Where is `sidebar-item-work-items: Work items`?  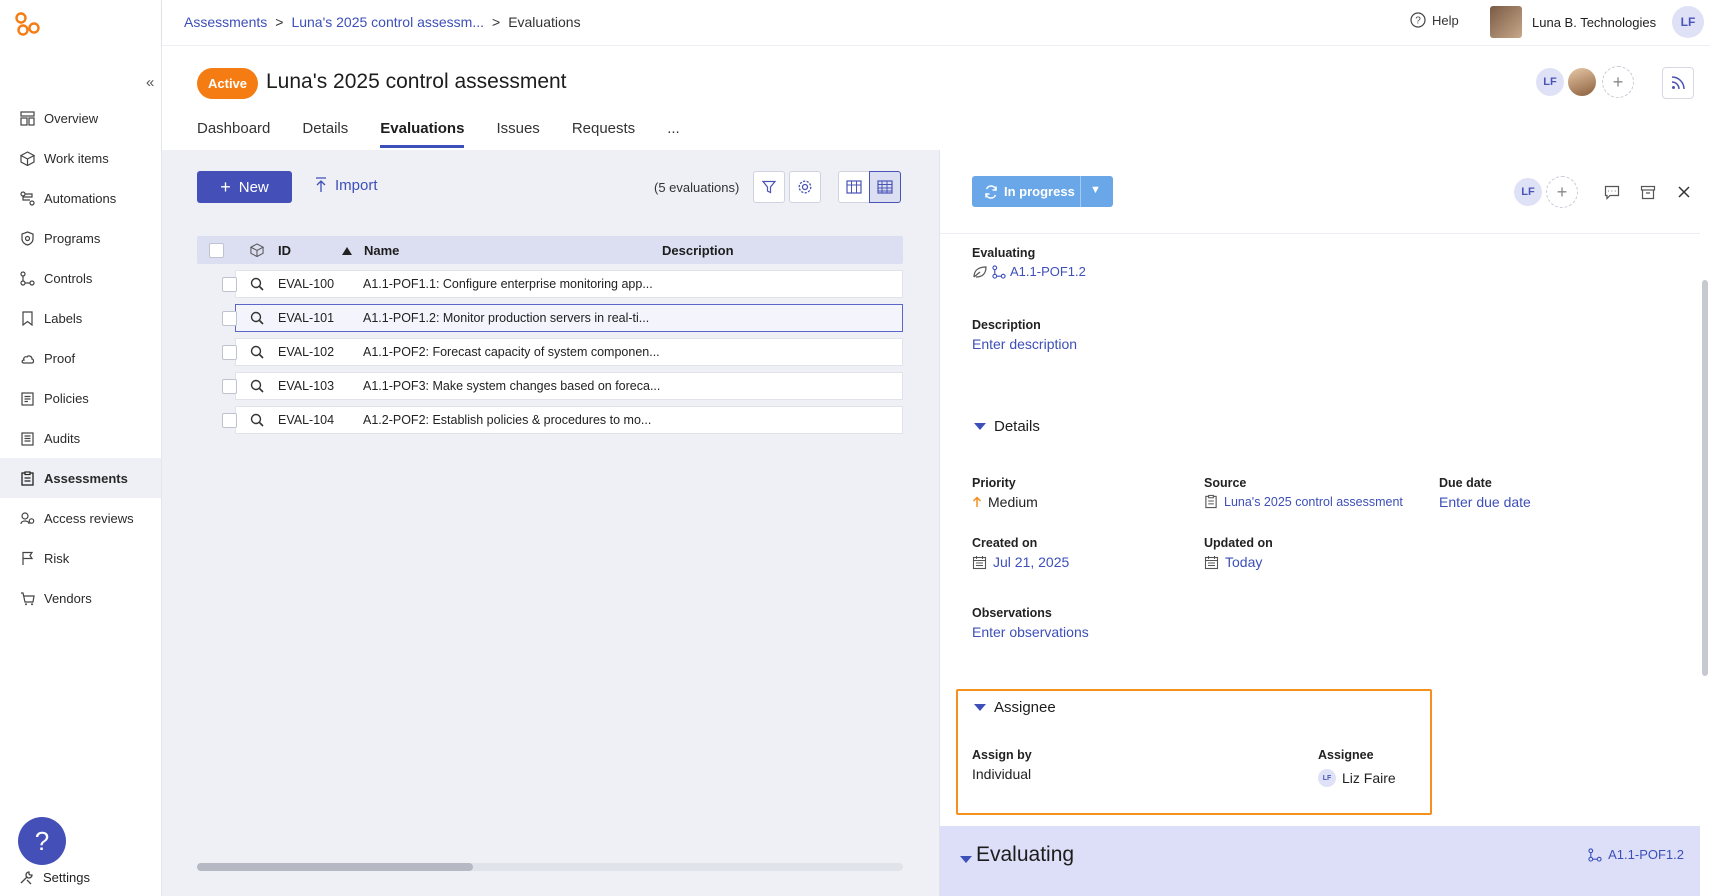
sidebar-item-work-items: Work items is located at coordinates (80, 158).